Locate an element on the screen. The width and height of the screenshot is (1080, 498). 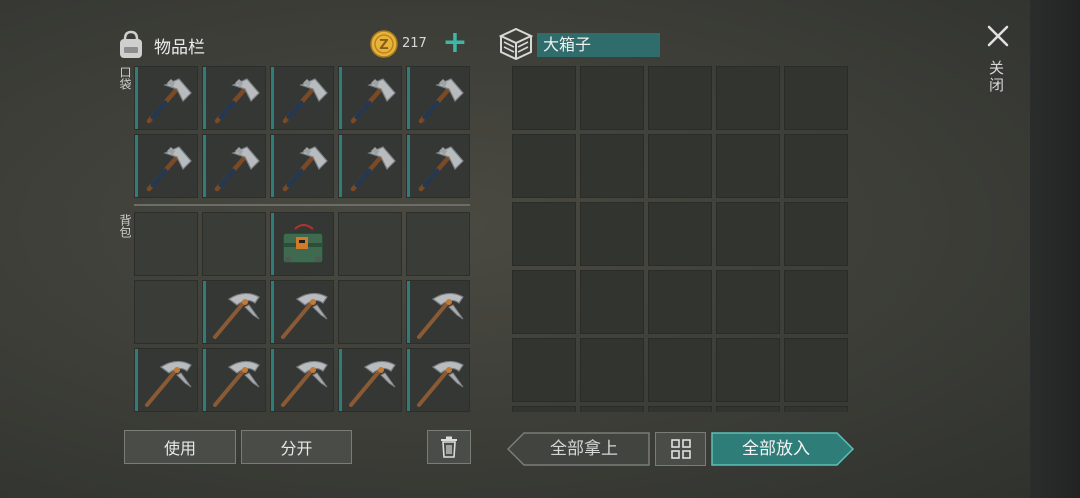
backpack-icon is located at coordinates (131, 44).